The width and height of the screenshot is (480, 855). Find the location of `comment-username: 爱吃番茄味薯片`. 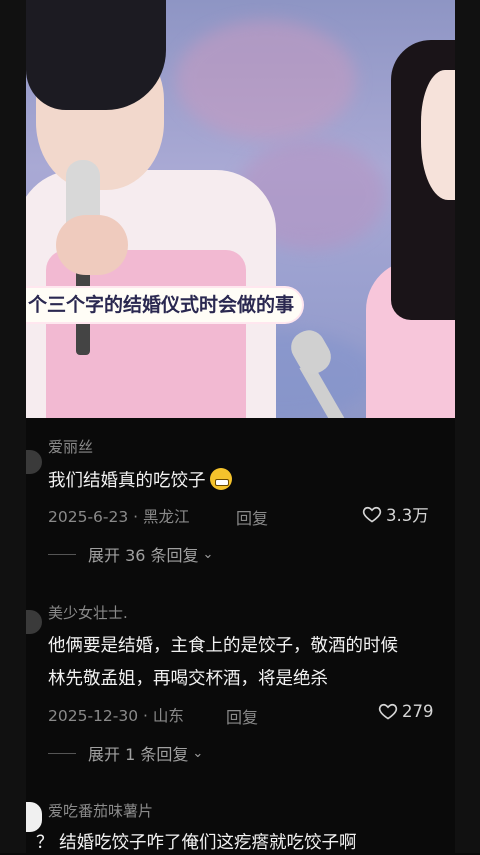

comment-username: 爱吃番茄味薯片 is located at coordinates (100, 810).